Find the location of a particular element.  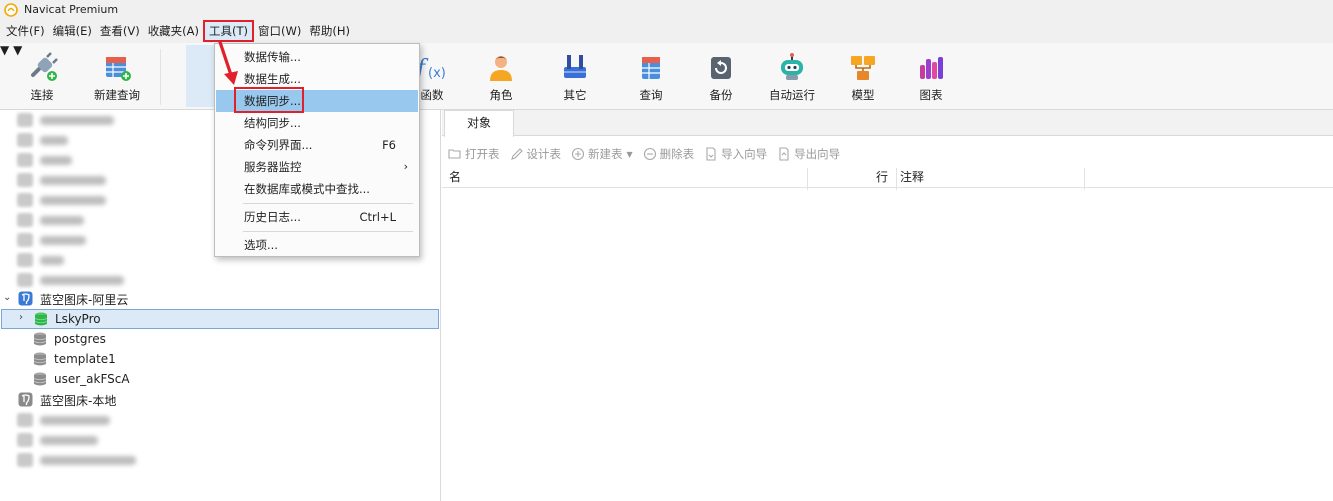

robot-icon is located at coordinates (792, 66).